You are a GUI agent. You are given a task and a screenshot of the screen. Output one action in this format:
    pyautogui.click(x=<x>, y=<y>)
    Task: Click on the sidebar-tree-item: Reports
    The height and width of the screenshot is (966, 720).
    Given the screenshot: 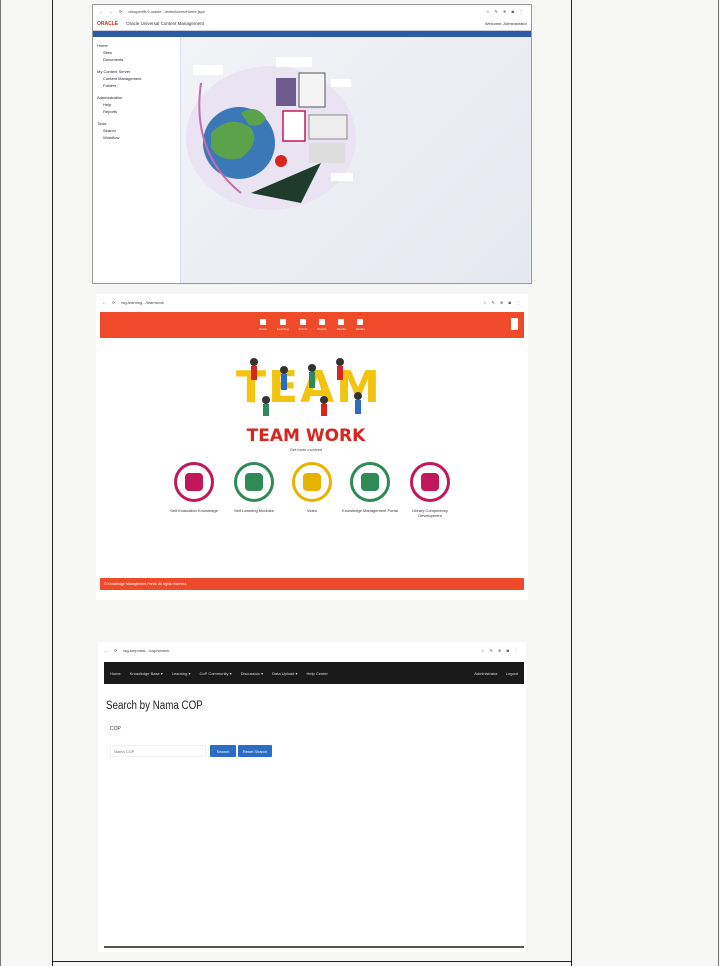 What is the action you would take?
    pyautogui.click(x=136, y=111)
    